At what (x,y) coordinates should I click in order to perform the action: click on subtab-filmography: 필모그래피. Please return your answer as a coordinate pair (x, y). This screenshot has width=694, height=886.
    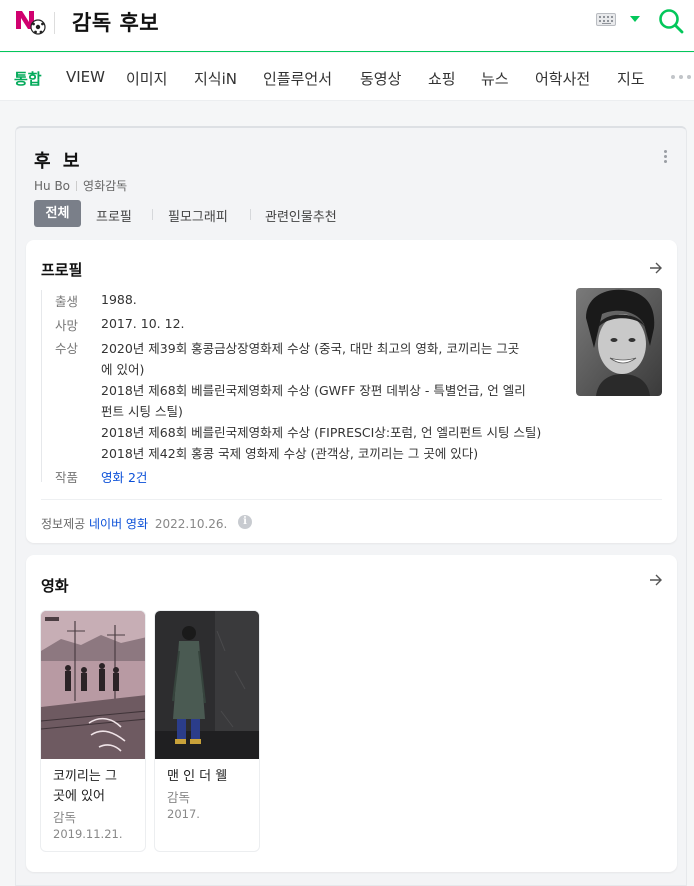
    Looking at the image, I should click on (198, 215).